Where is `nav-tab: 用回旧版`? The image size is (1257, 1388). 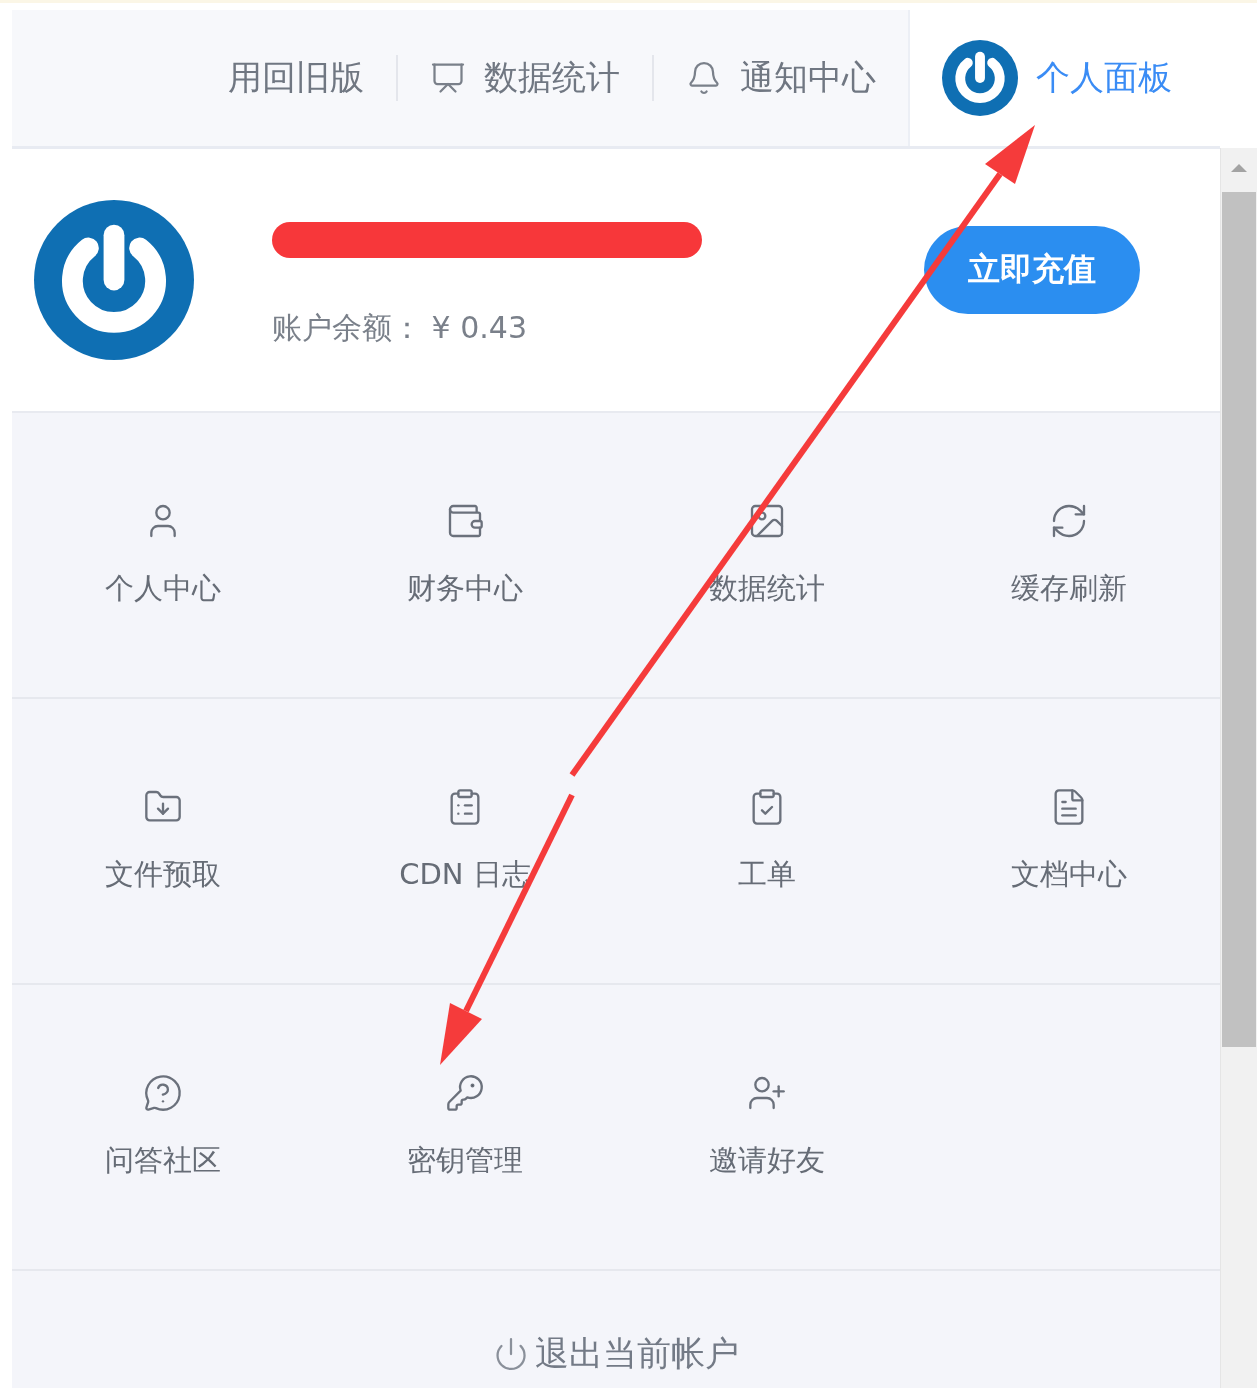
nav-tab: 用回旧版 is located at coordinates (296, 78).